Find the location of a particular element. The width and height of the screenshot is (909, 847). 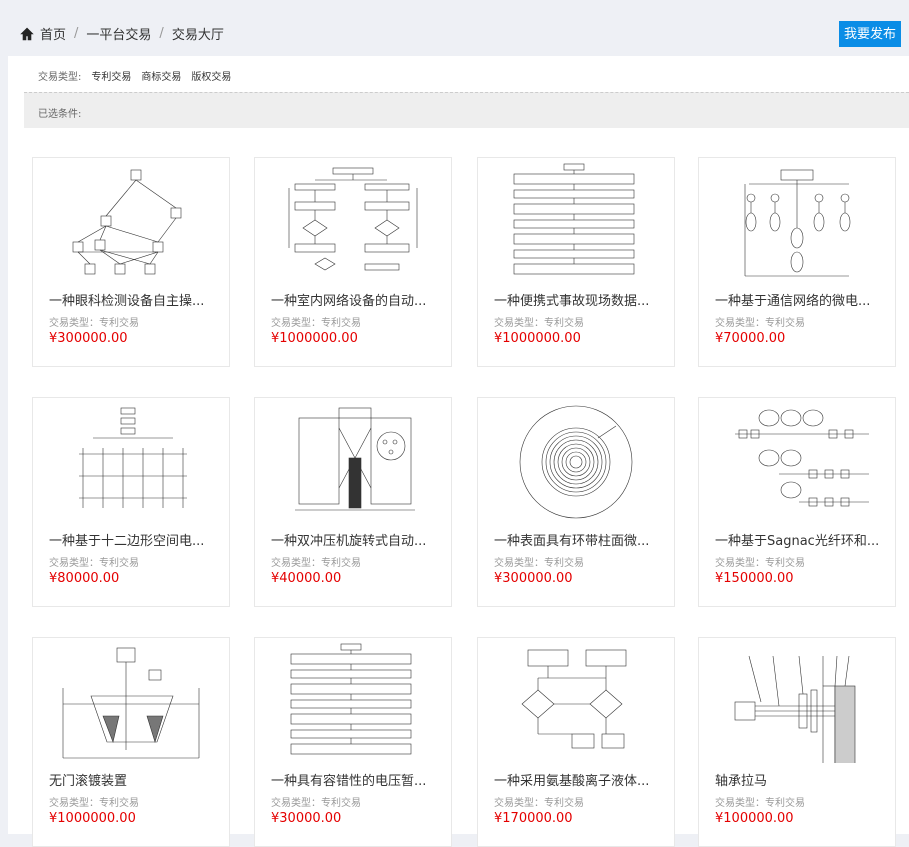

product-card: 一种双冲压机旋转式自动... 交易类型：专利交易 ¥40000.00 is located at coordinates (353, 502).